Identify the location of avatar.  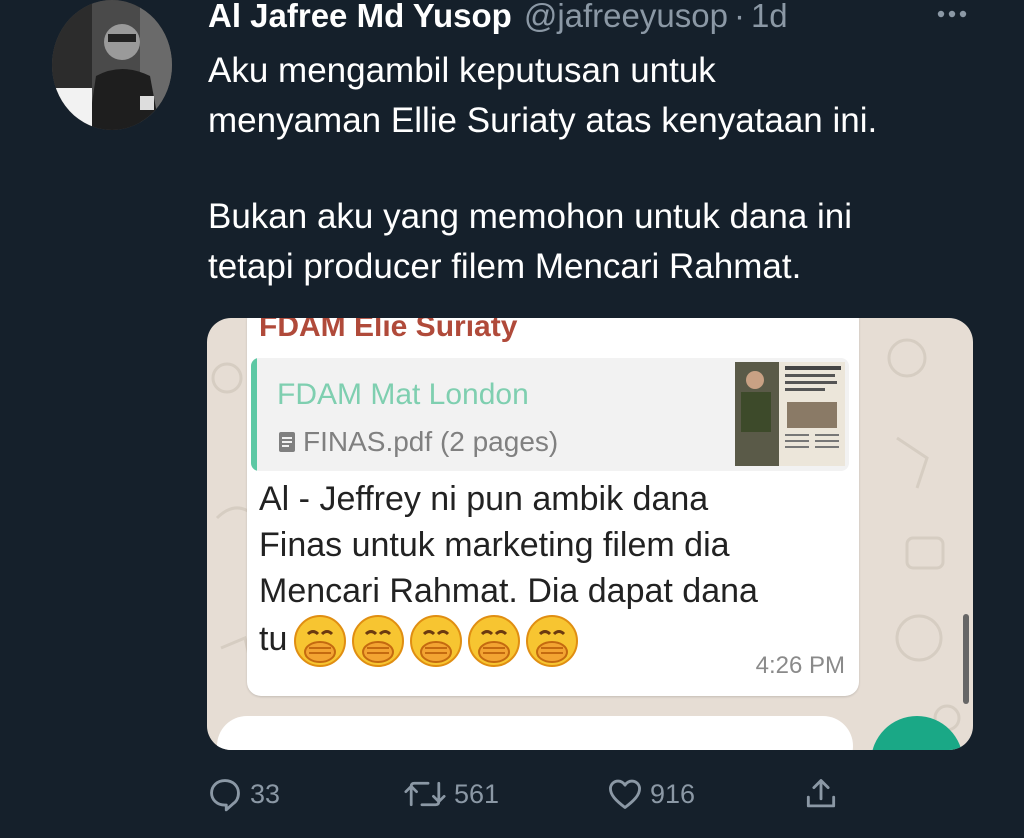
(112, 65).